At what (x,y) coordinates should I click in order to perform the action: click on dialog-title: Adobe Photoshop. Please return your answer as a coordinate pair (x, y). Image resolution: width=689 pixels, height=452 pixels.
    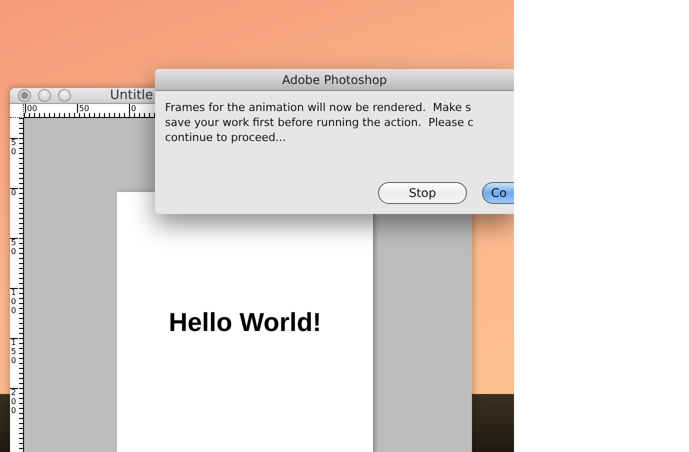
    Looking at the image, I should click on (334, 79).